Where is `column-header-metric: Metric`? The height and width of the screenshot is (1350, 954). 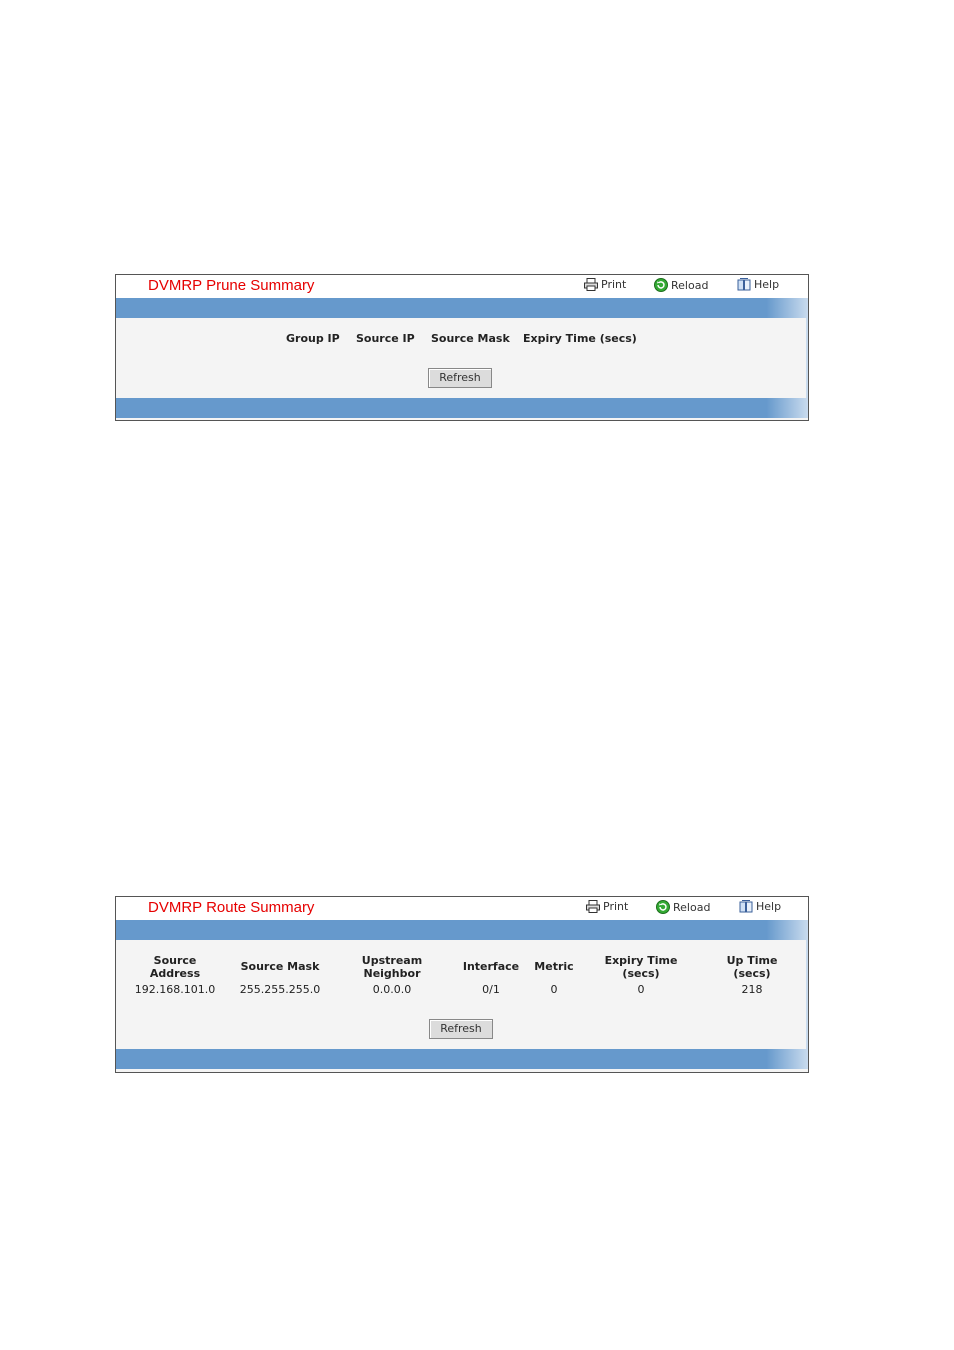
column-header-metric: Metric is located at coordinates (554, 966).